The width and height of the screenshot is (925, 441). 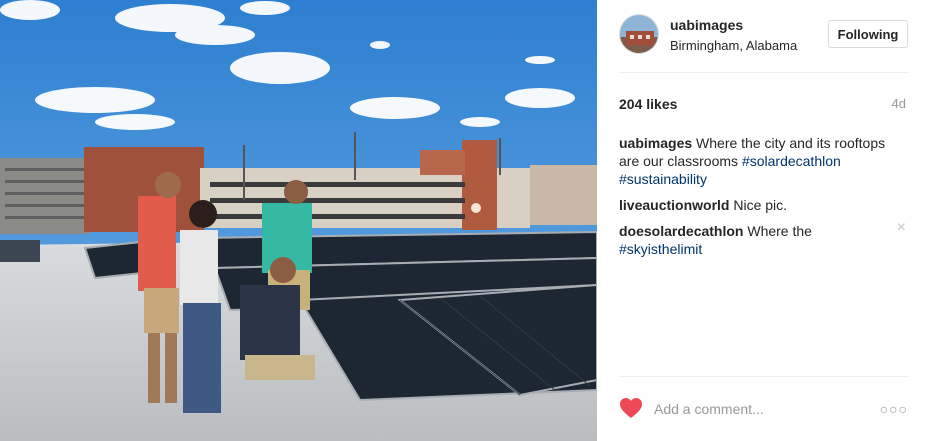 I want to click on hashtag-link: #sustainability, so click(x=663, y=179).